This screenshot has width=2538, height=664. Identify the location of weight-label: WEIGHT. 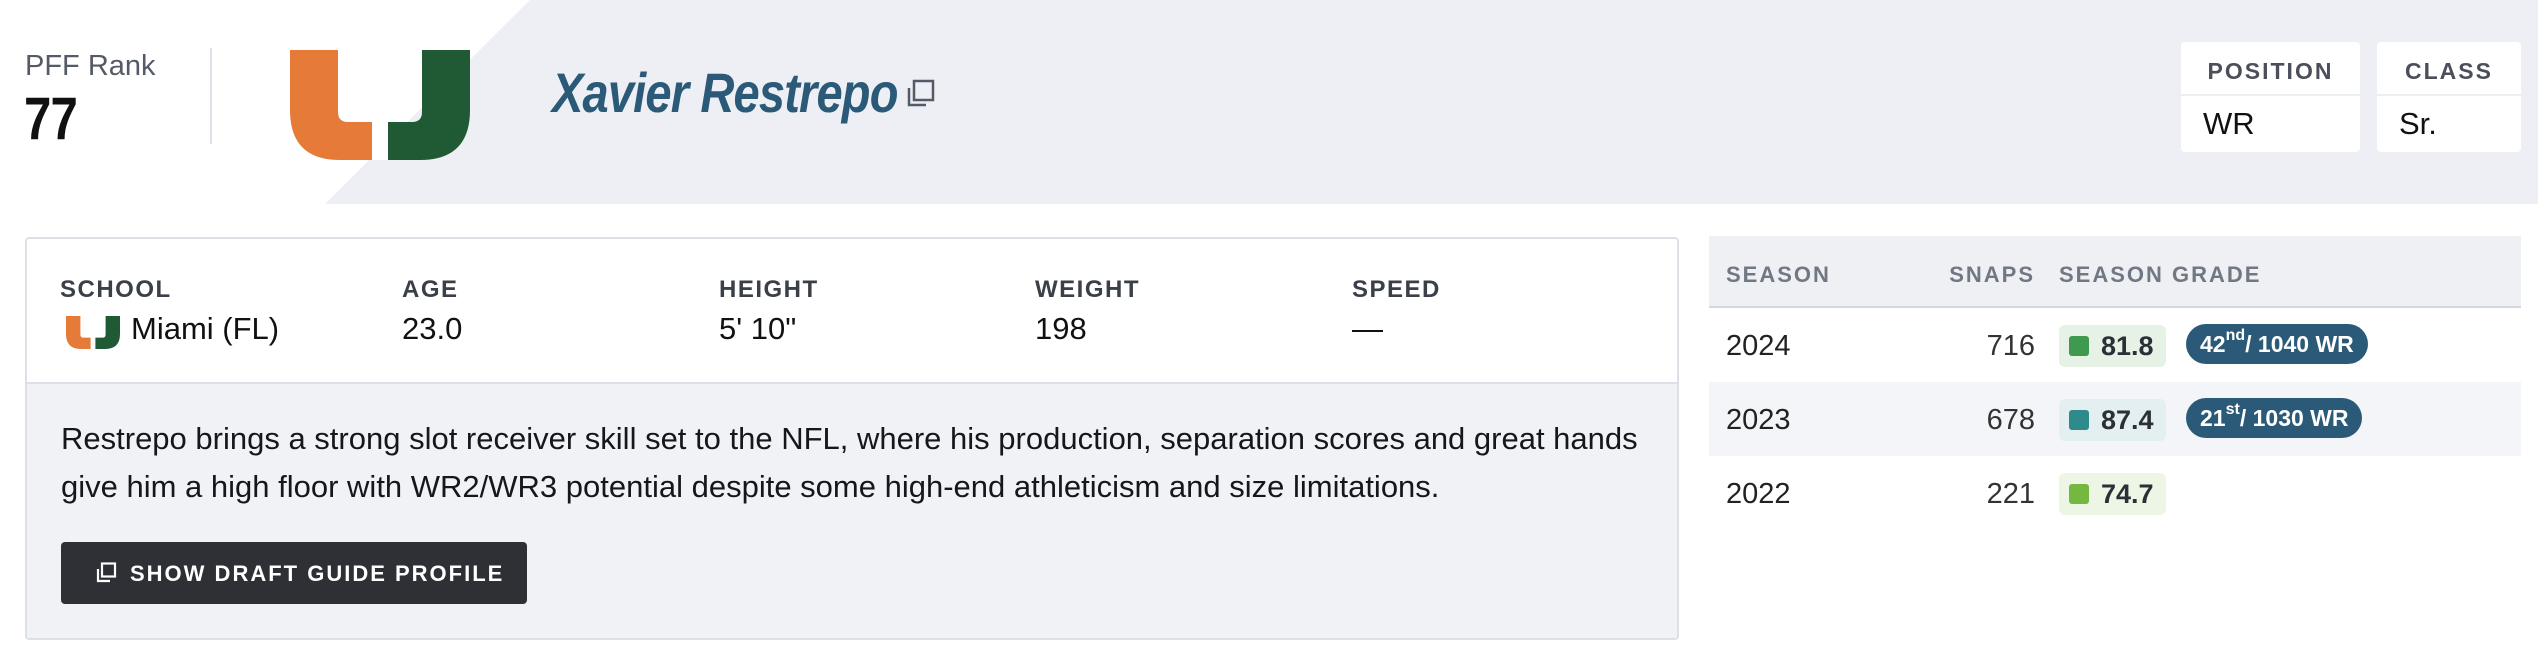
(1087, 289).